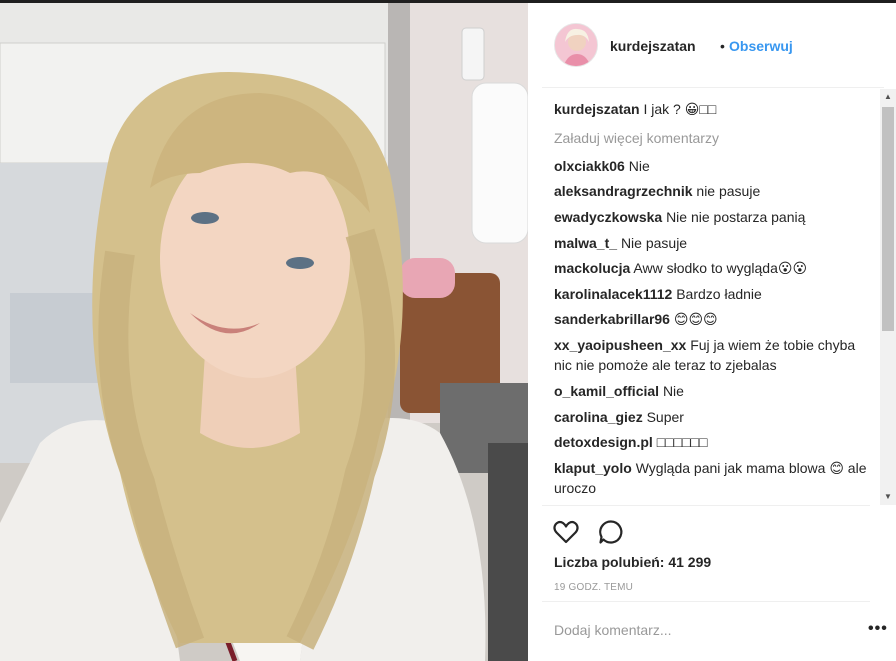  What do you see at coordinates (585, 243) in the screenshot?
I see `comment-username: malwa_t_` at bounding box center [585, 243].